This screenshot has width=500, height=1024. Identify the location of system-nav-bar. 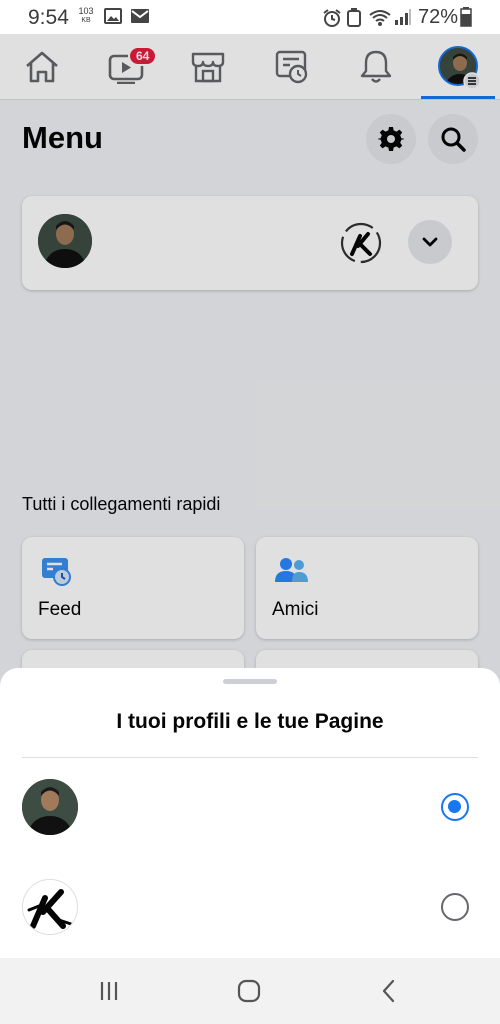
(250, 991).